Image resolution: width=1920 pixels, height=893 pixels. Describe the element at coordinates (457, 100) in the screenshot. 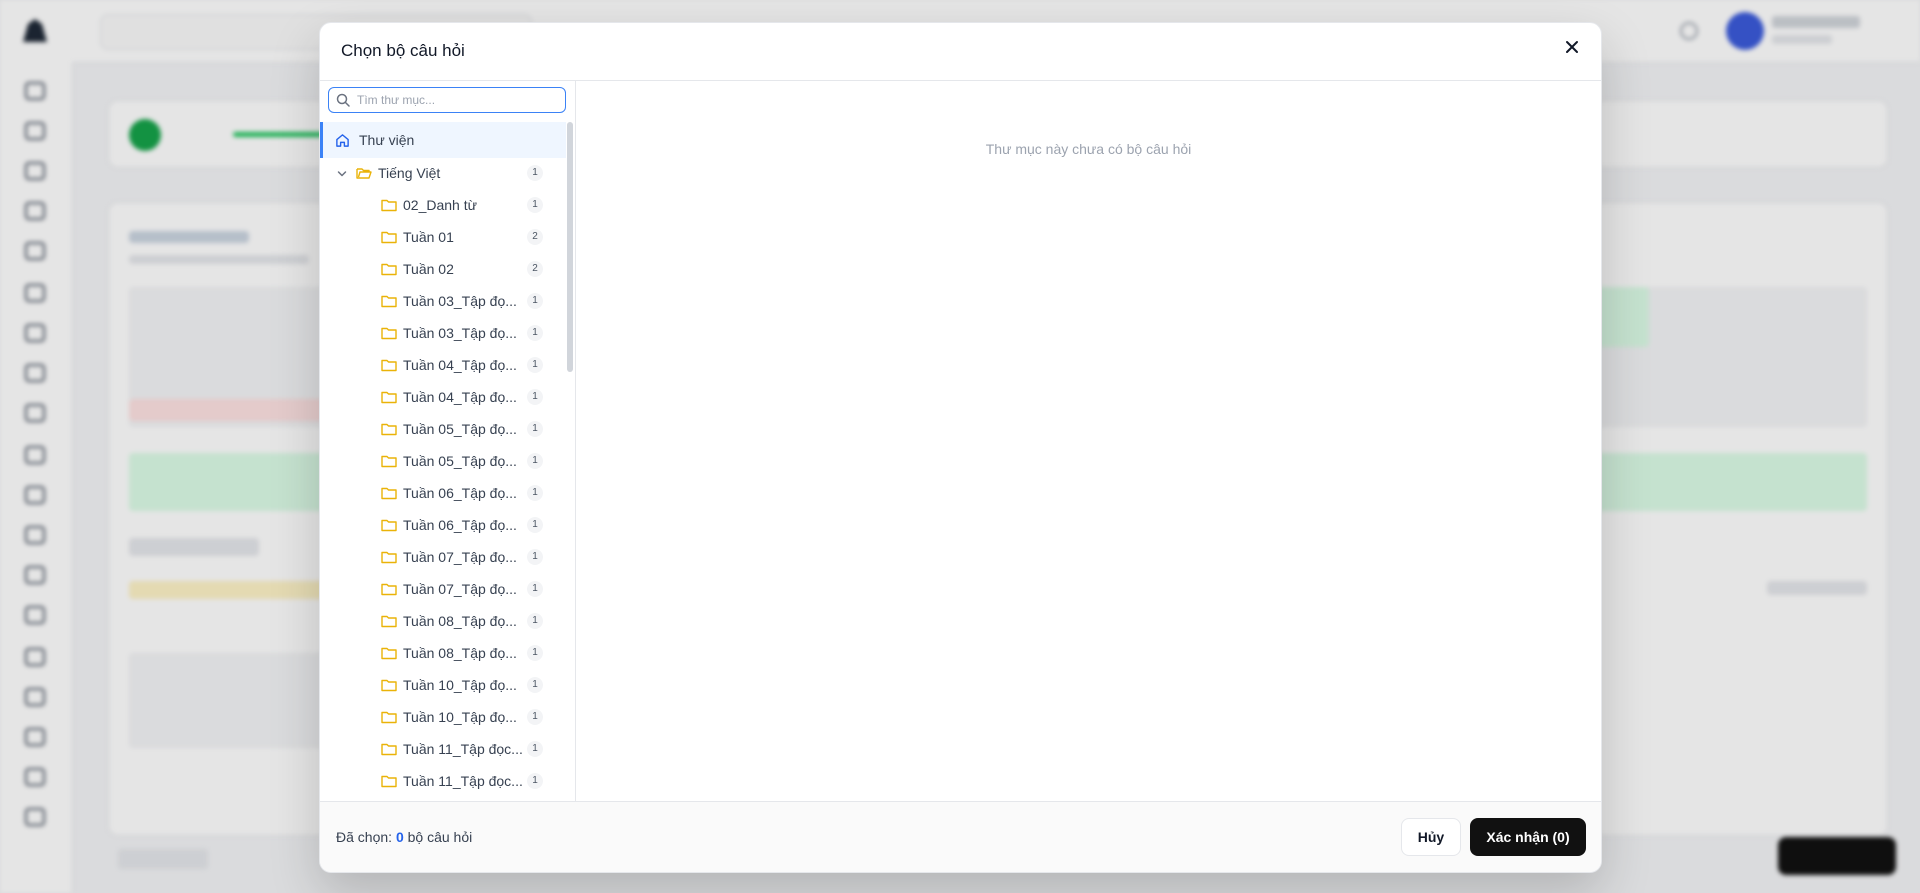

I see `folder-search-input` at that location.